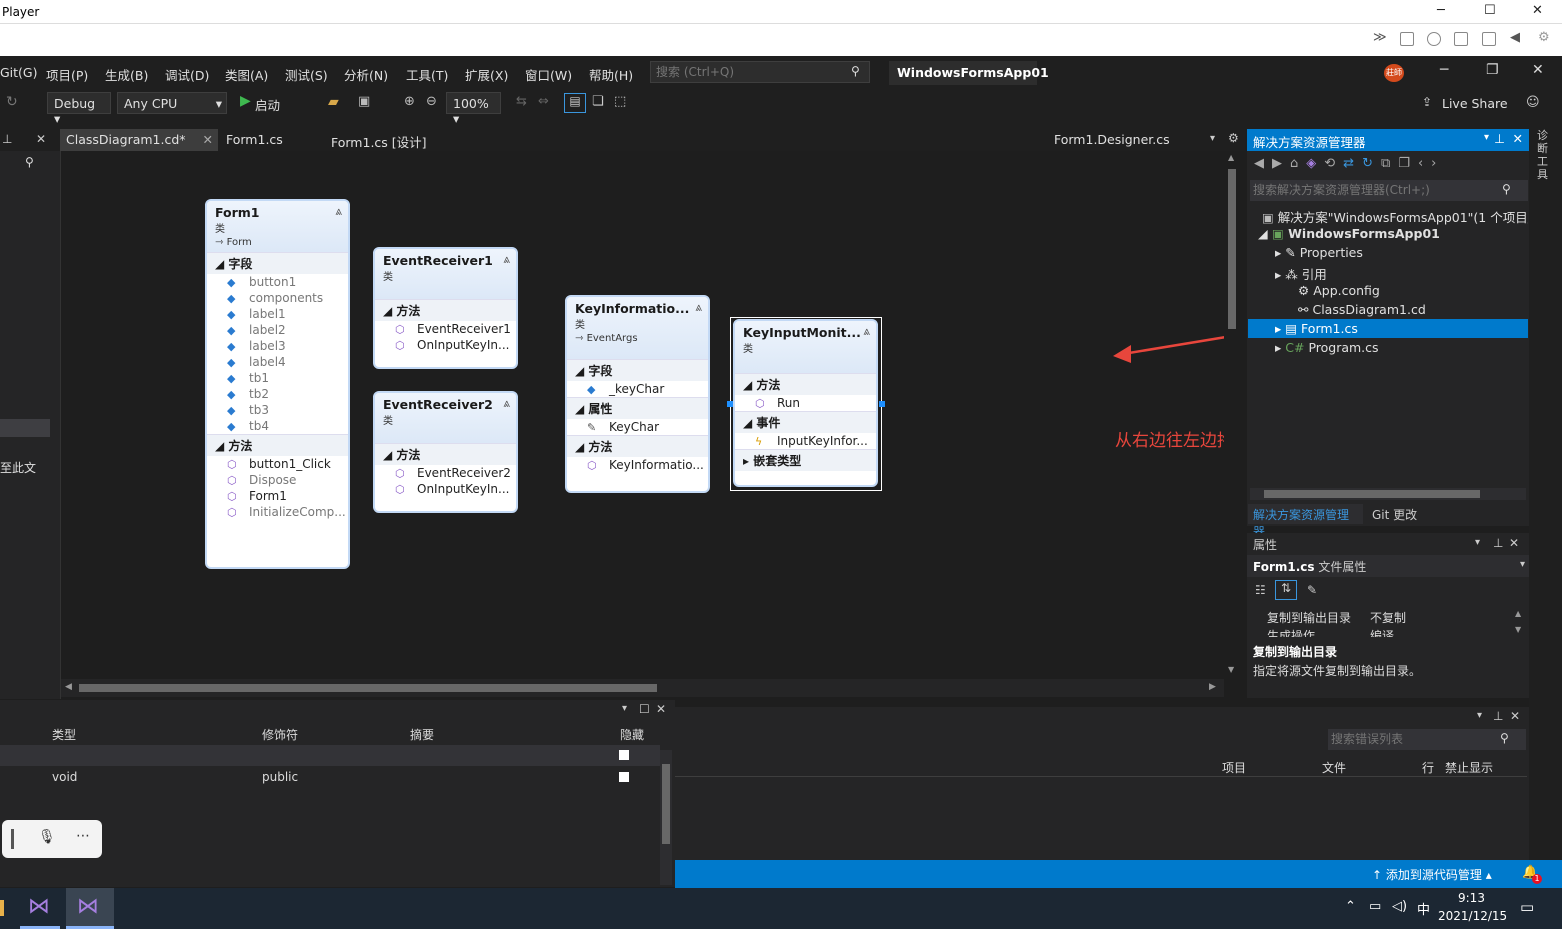 This screenshot has height=929, width=1562. I want to click on back-icon: ◀, so click(1263, 163).